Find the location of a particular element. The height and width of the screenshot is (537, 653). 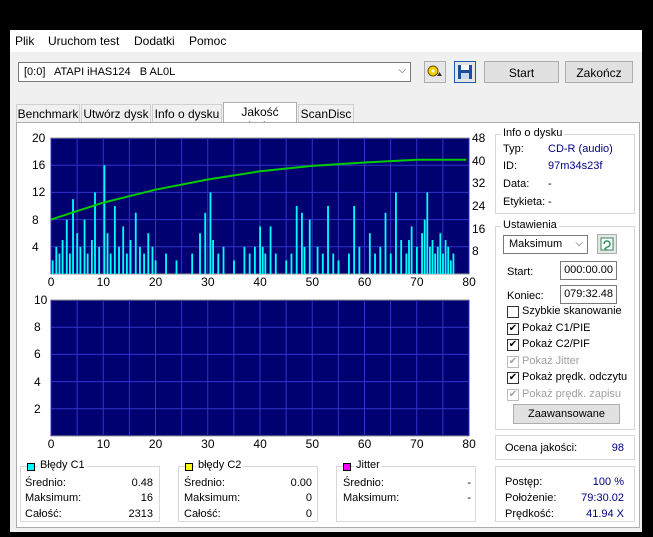

id-label: ID: is located at coordinates (510, 166).